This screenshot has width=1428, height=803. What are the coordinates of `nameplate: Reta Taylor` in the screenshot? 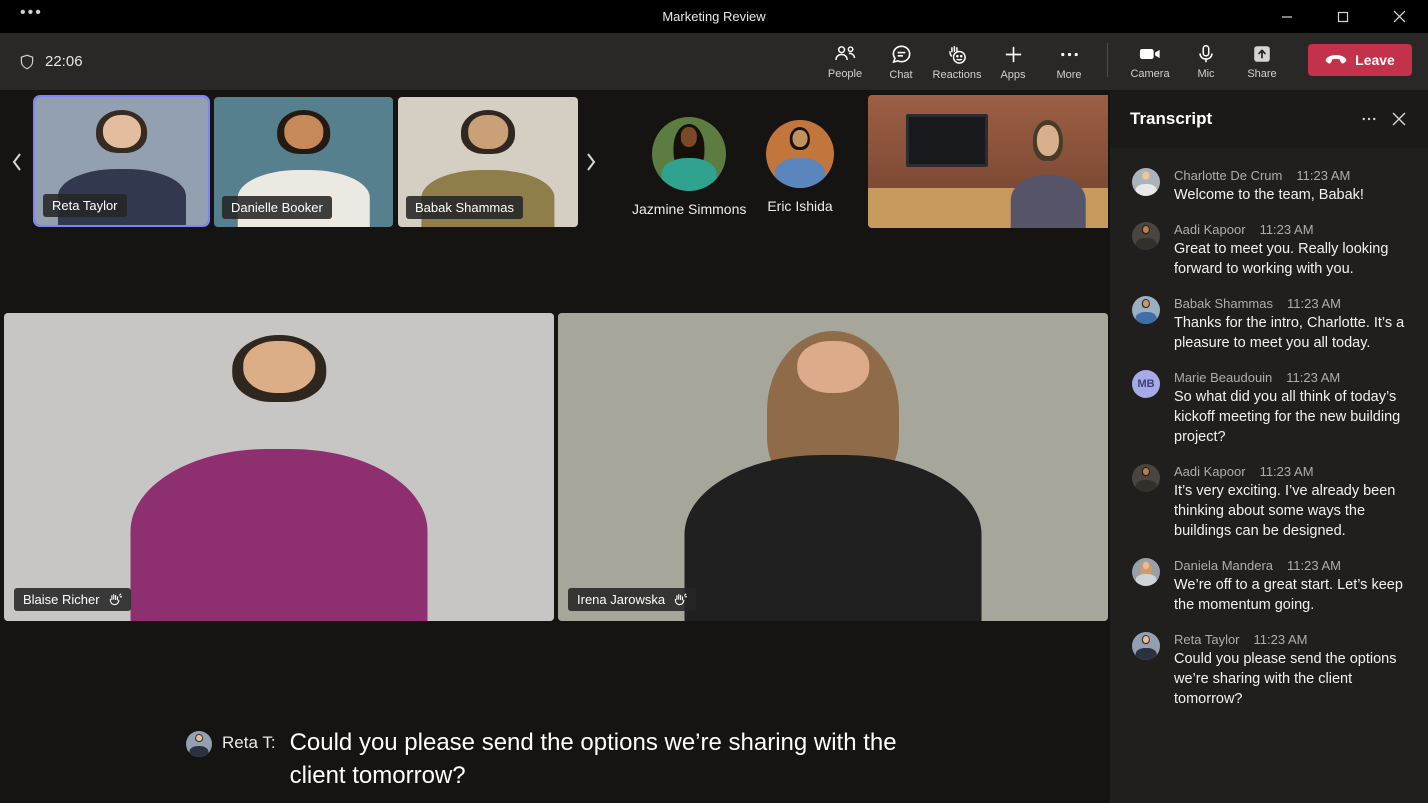 It's located at (85, 205).